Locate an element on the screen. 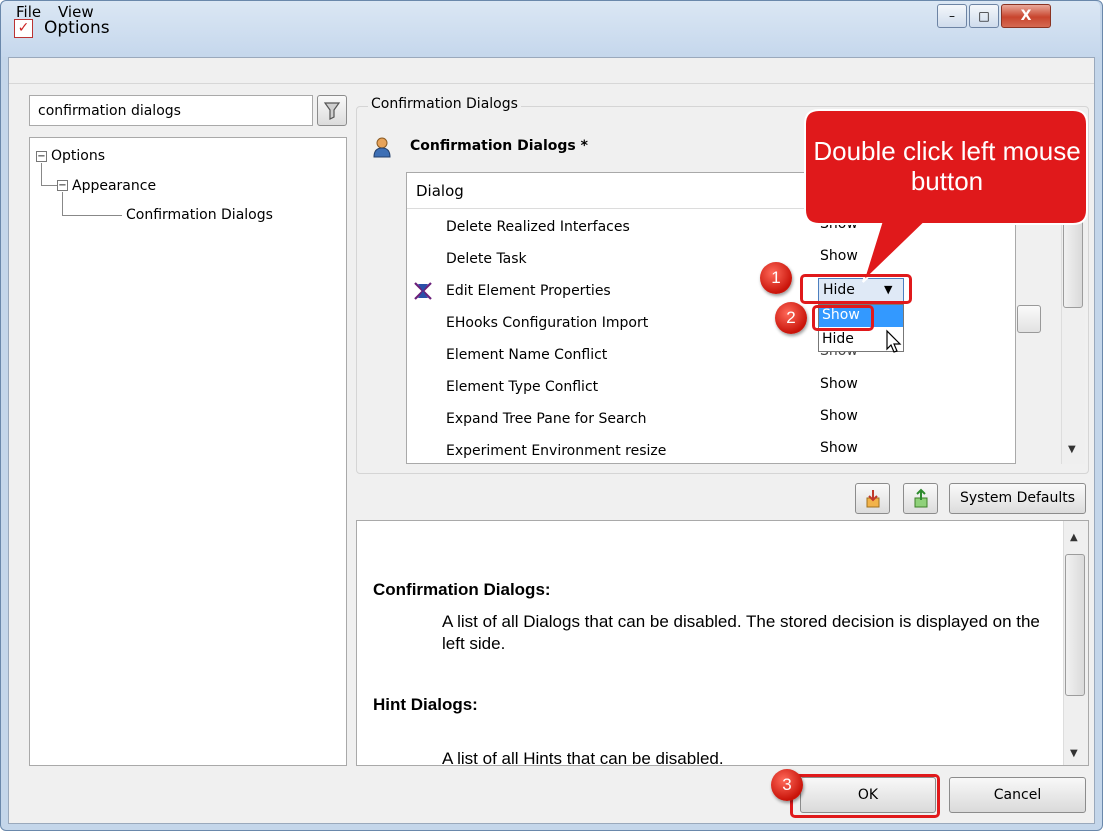 The image size is (1103, 831). export-button is located at coordinates (920, 498).